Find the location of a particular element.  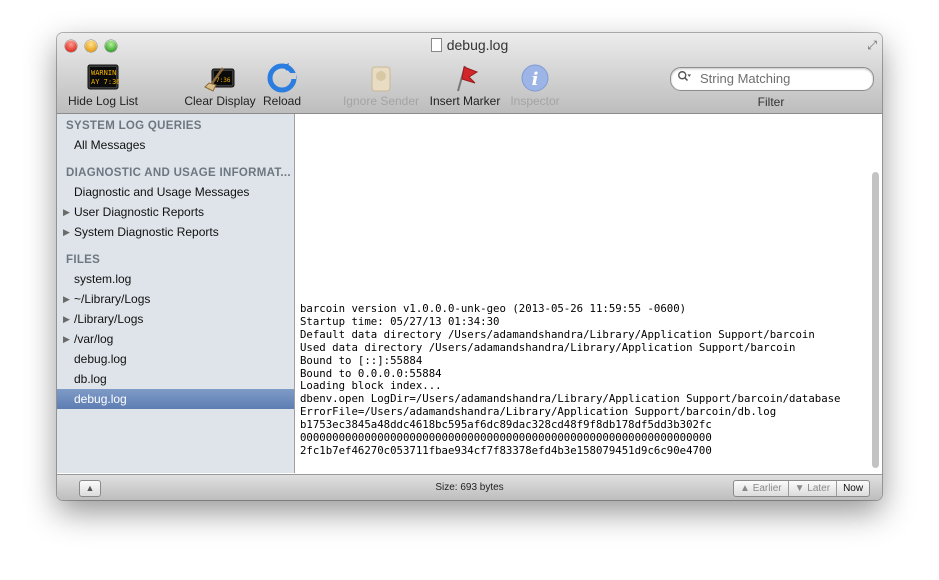

time-navigation: ▲ Earlier ▼ Later Now is located at coordinates (802, 488).